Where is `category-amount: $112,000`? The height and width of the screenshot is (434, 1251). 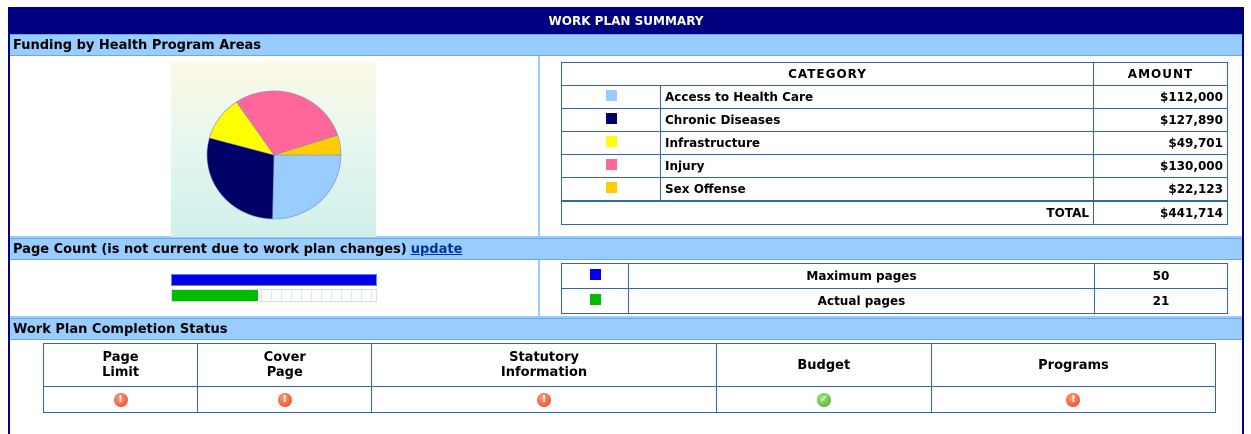 category-amount: $112,000 is located at coordinates (1160, 97).